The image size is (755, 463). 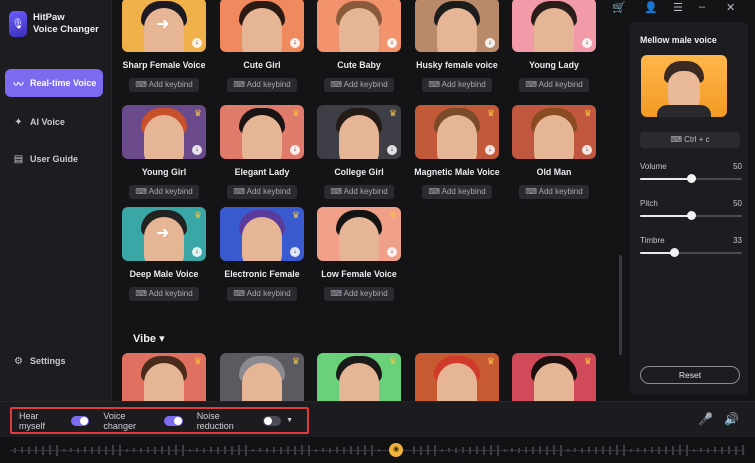 What do you see at coordinates (730, 7) in the screenshot?
I see `close-icon: ✕` at bounding box center [730, 7].